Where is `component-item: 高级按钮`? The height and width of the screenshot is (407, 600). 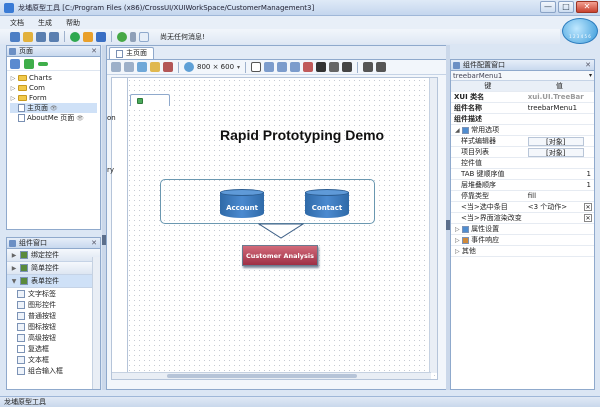 component-item: 高级按钮 is located at coordinates (53, 337).